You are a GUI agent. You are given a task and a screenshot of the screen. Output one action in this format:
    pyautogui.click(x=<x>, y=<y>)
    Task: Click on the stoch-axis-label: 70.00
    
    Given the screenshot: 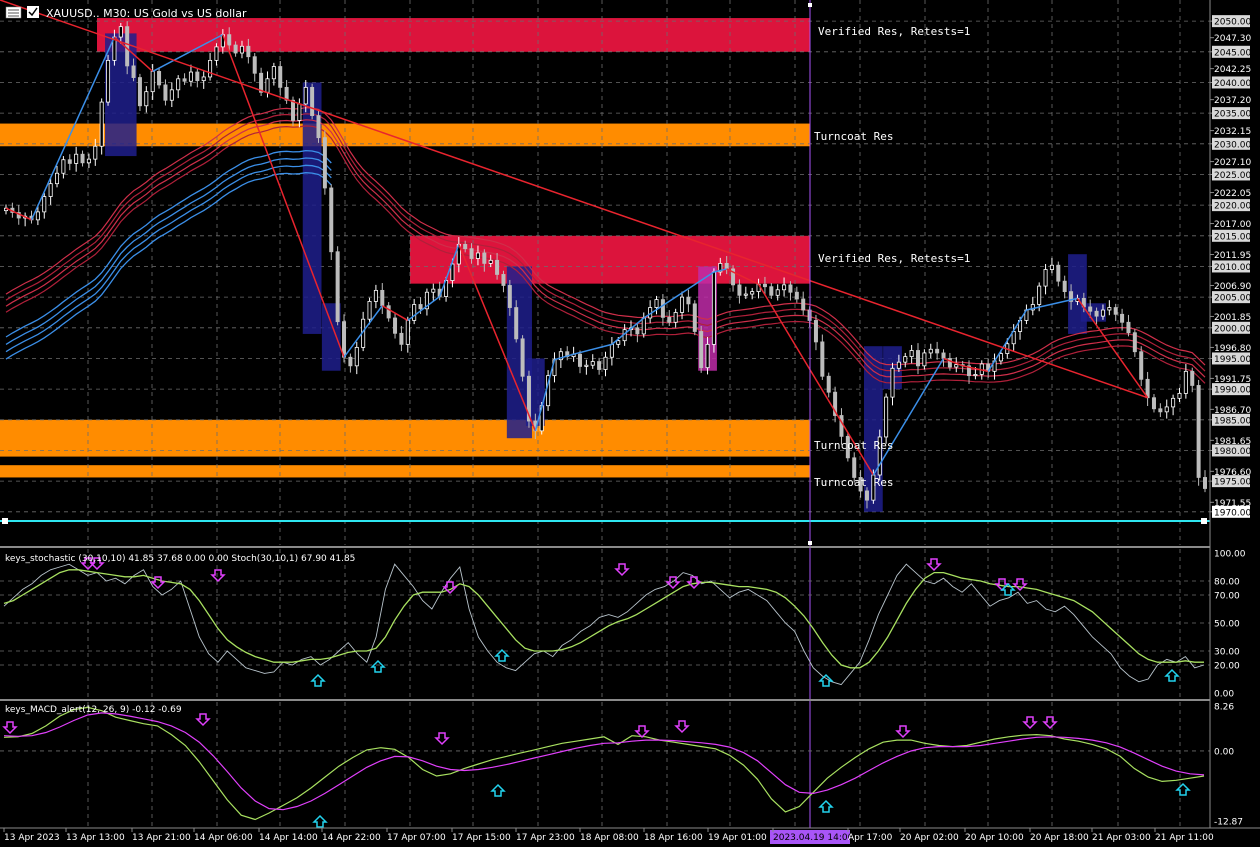 What is the action you would take?
    pyautogui.click(x=1227, y=597)
    